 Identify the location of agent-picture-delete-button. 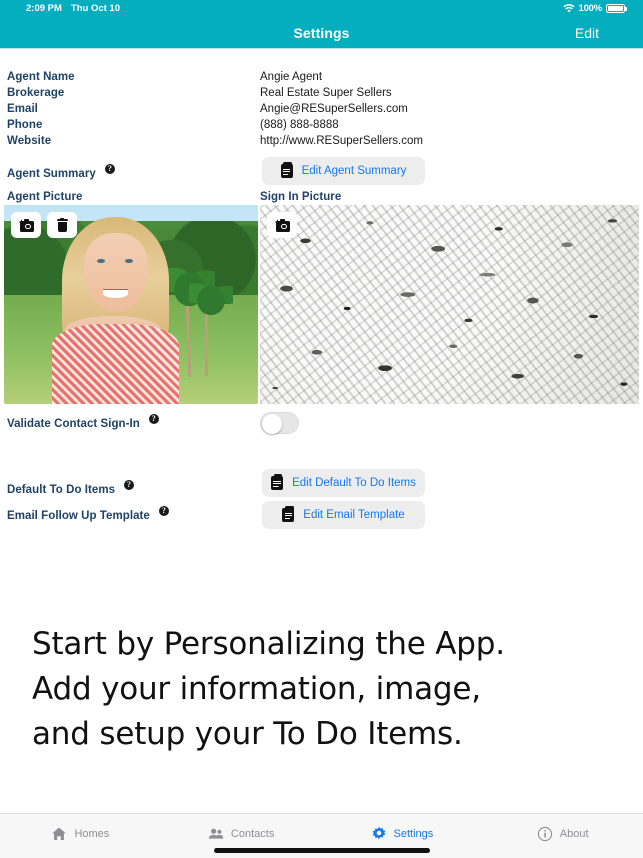
(62, 225).